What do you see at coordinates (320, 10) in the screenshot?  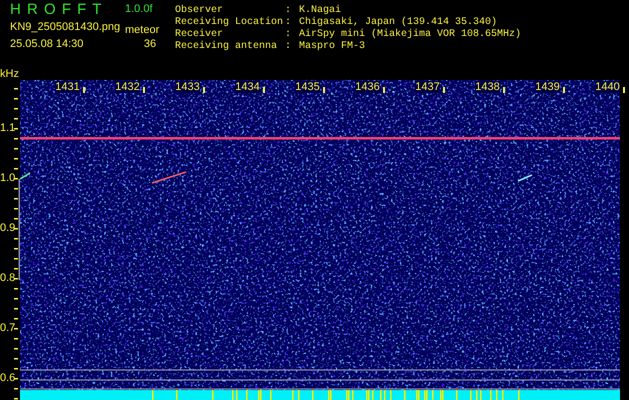 I see `info-value: K.Nagai` at bounding box center [320, 10].